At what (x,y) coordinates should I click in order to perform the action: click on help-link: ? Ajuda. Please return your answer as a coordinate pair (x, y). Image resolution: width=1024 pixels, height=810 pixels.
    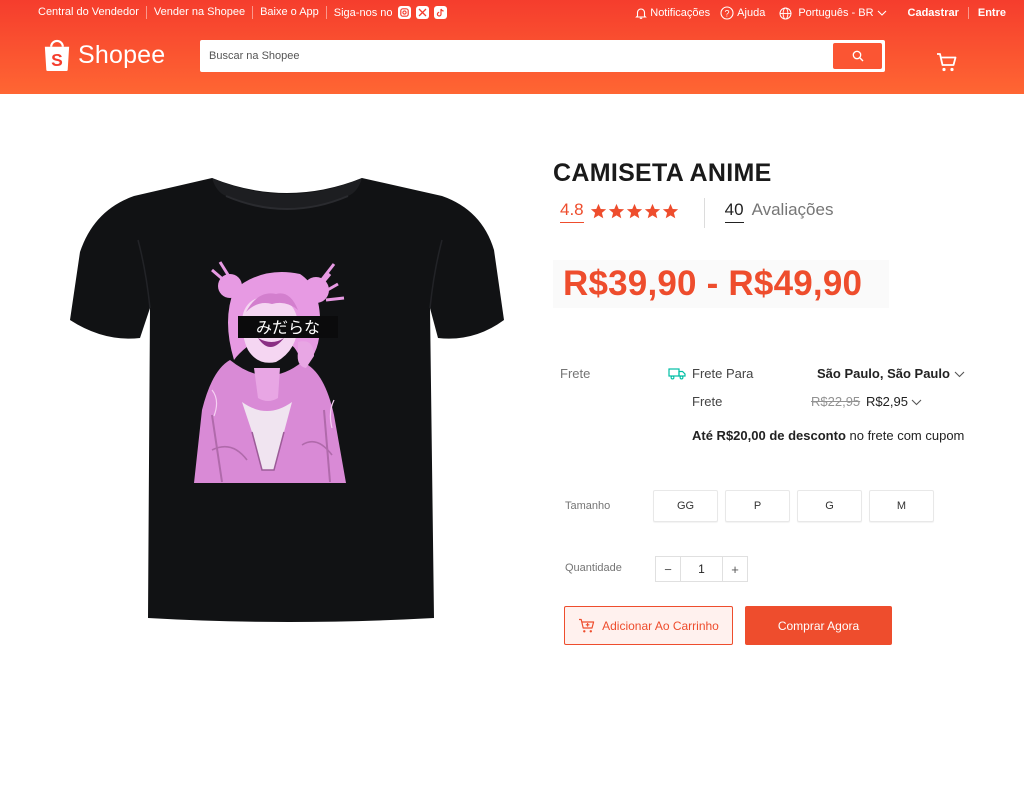
    Looking at the image, I should click on (742, 13).